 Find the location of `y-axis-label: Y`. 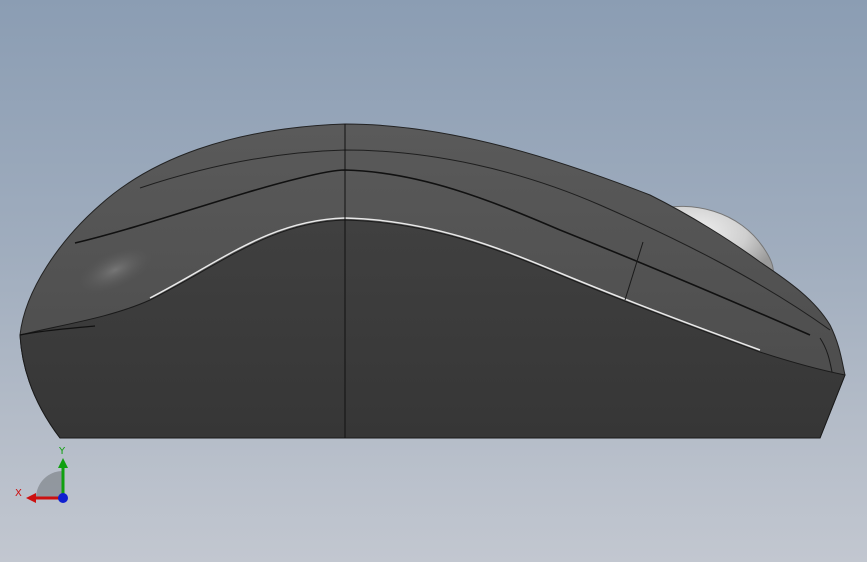

y-axis-label: Y is located at coordinates (62, 451).